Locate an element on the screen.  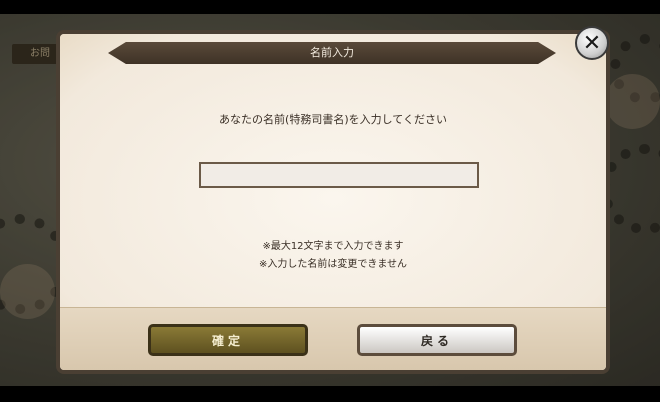
max-length-note: ※最大12文字まで入力できます is located at coordinates (333, 246).